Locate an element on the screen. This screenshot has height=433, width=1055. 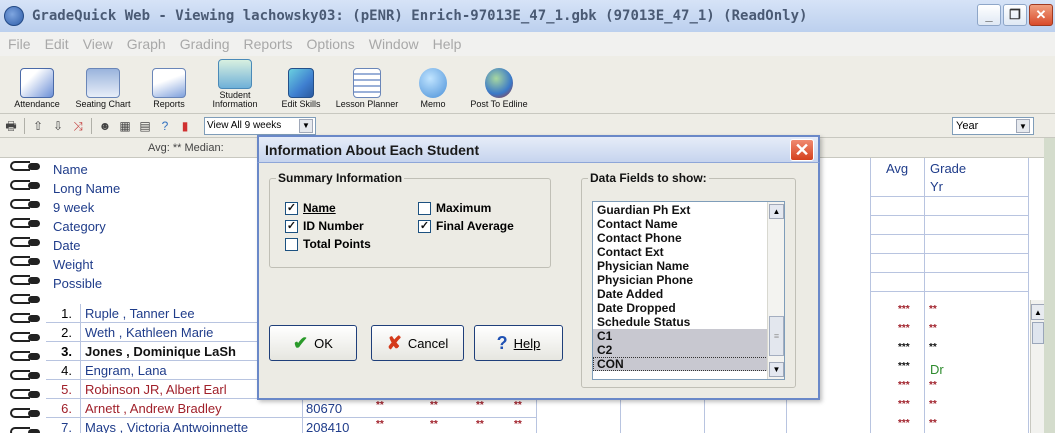
dialog-title-bar: Information About Each Student ✕ is located at coordinates (538, 149).